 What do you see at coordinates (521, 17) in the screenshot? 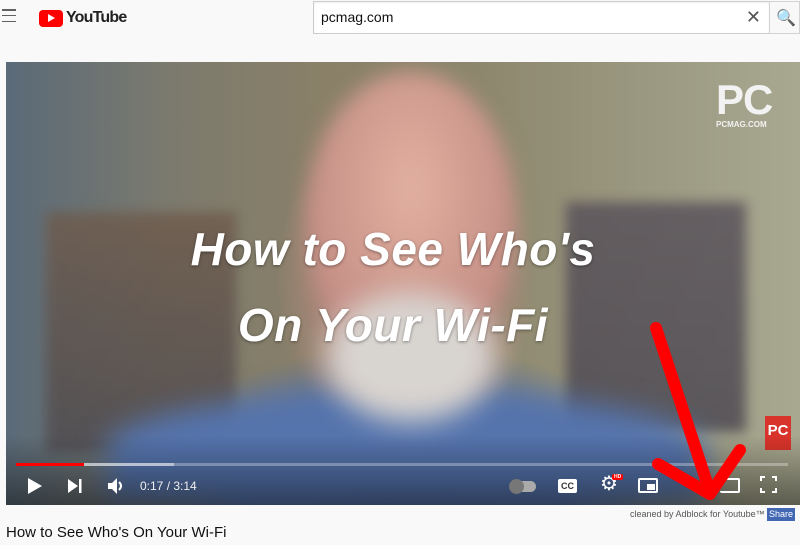
I see `search-input` at bounding box center [521, 17].